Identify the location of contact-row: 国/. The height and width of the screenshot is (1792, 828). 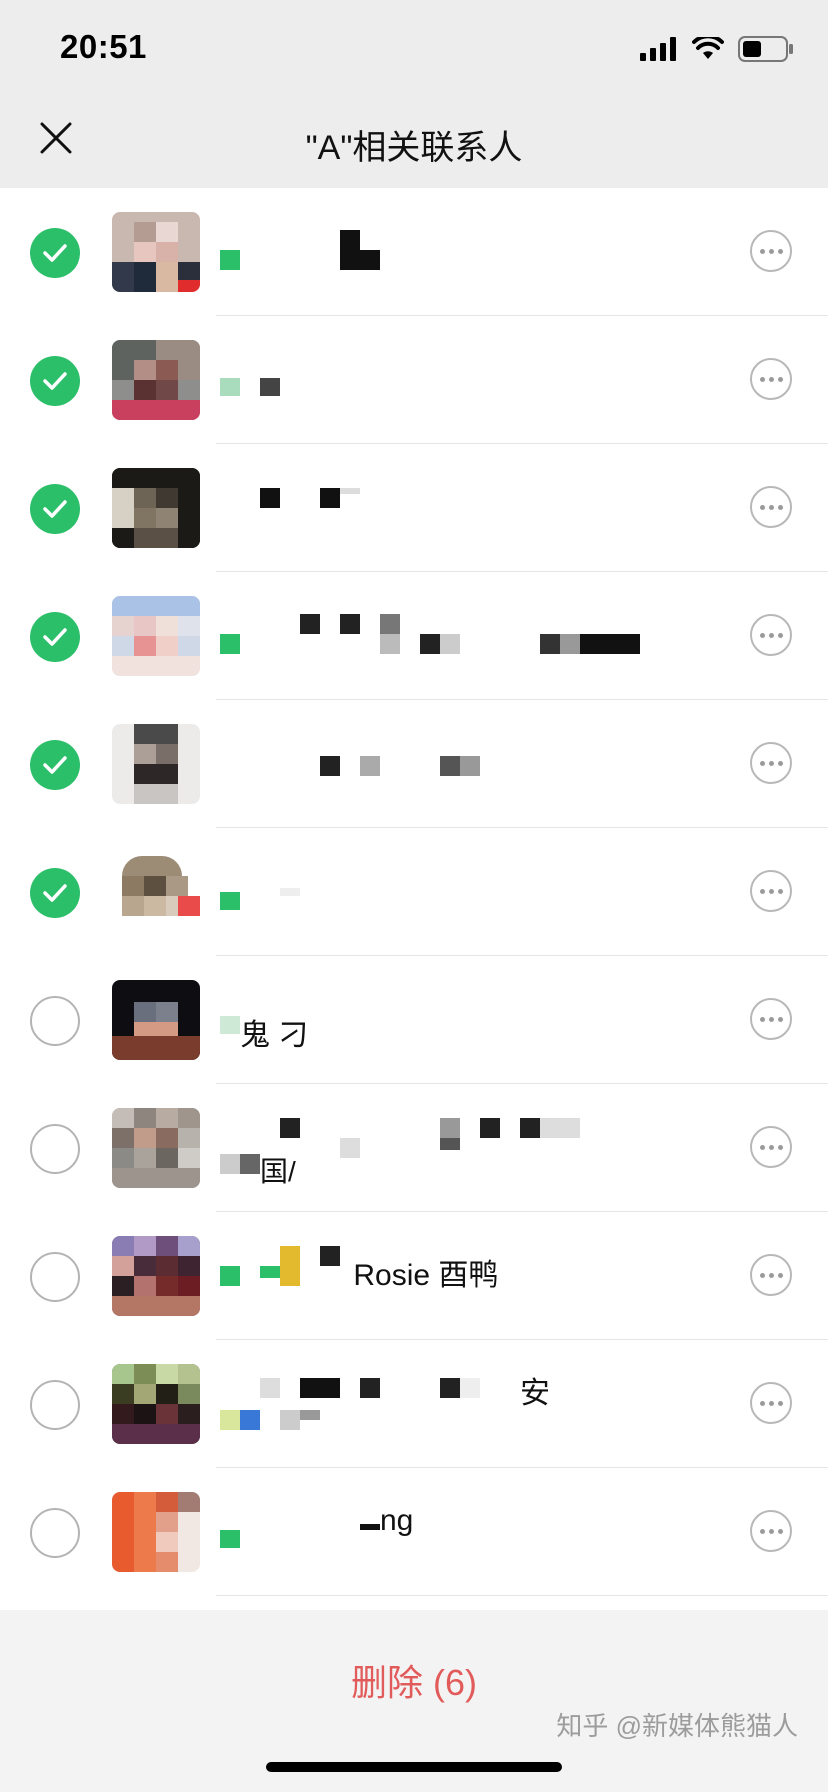
(414, 1148).